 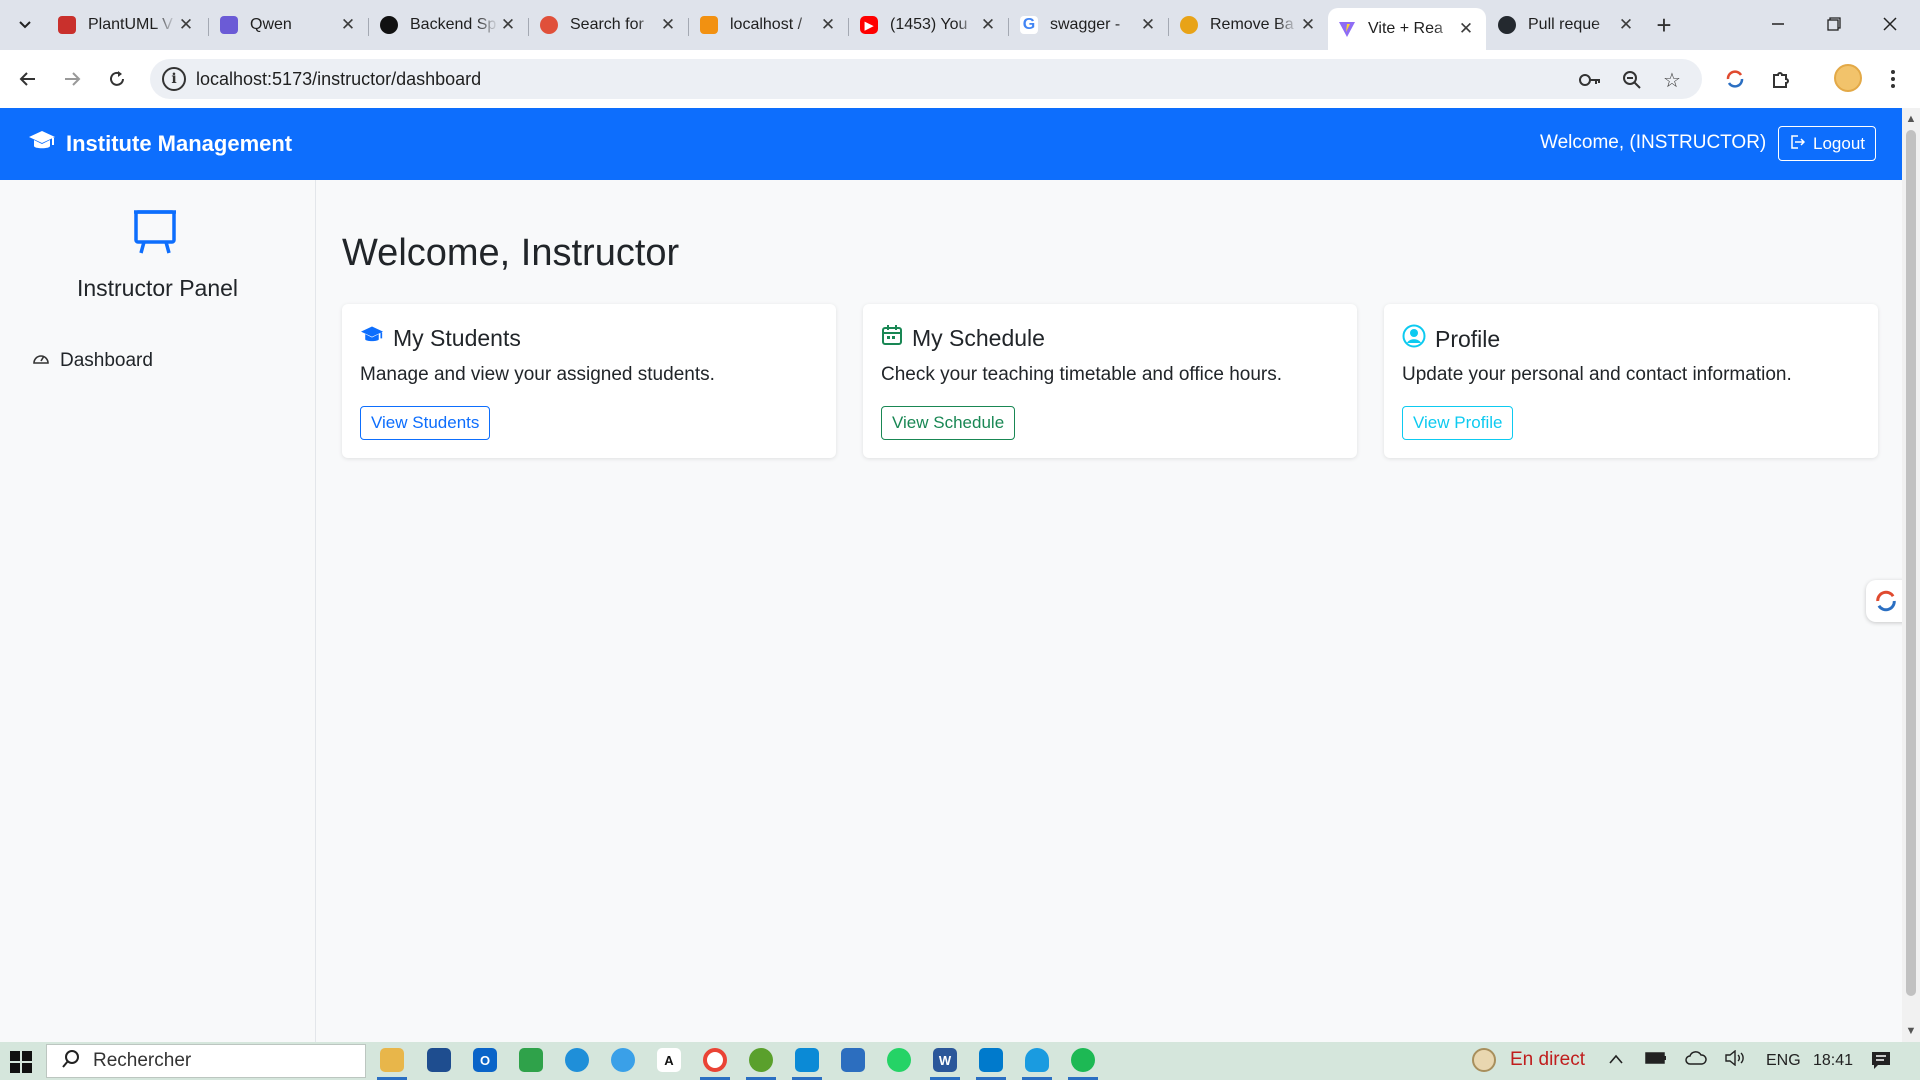 What do you see at coordinates (453, 24) in the screenshot?
I see `tab-title: Backend Sp` at bounding box center [453, 24].